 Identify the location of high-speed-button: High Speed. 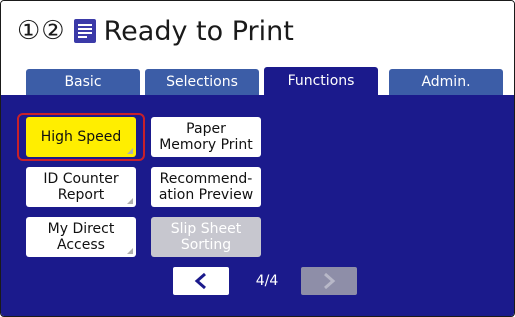
(81, 137).